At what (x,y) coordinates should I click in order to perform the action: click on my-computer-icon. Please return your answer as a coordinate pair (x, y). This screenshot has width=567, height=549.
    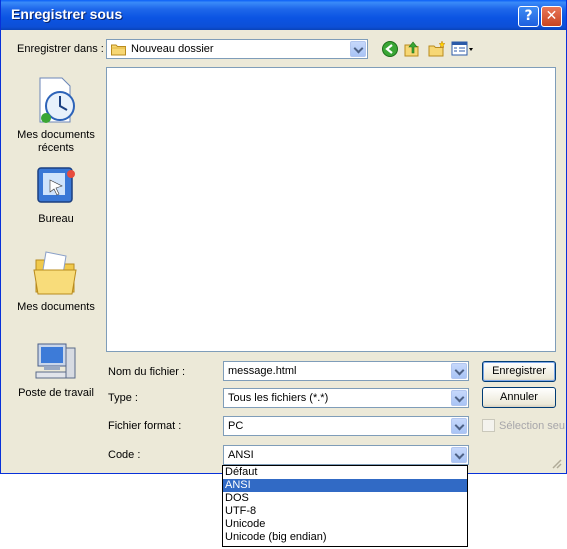
    Looking at the image, I should click on (55, 361).